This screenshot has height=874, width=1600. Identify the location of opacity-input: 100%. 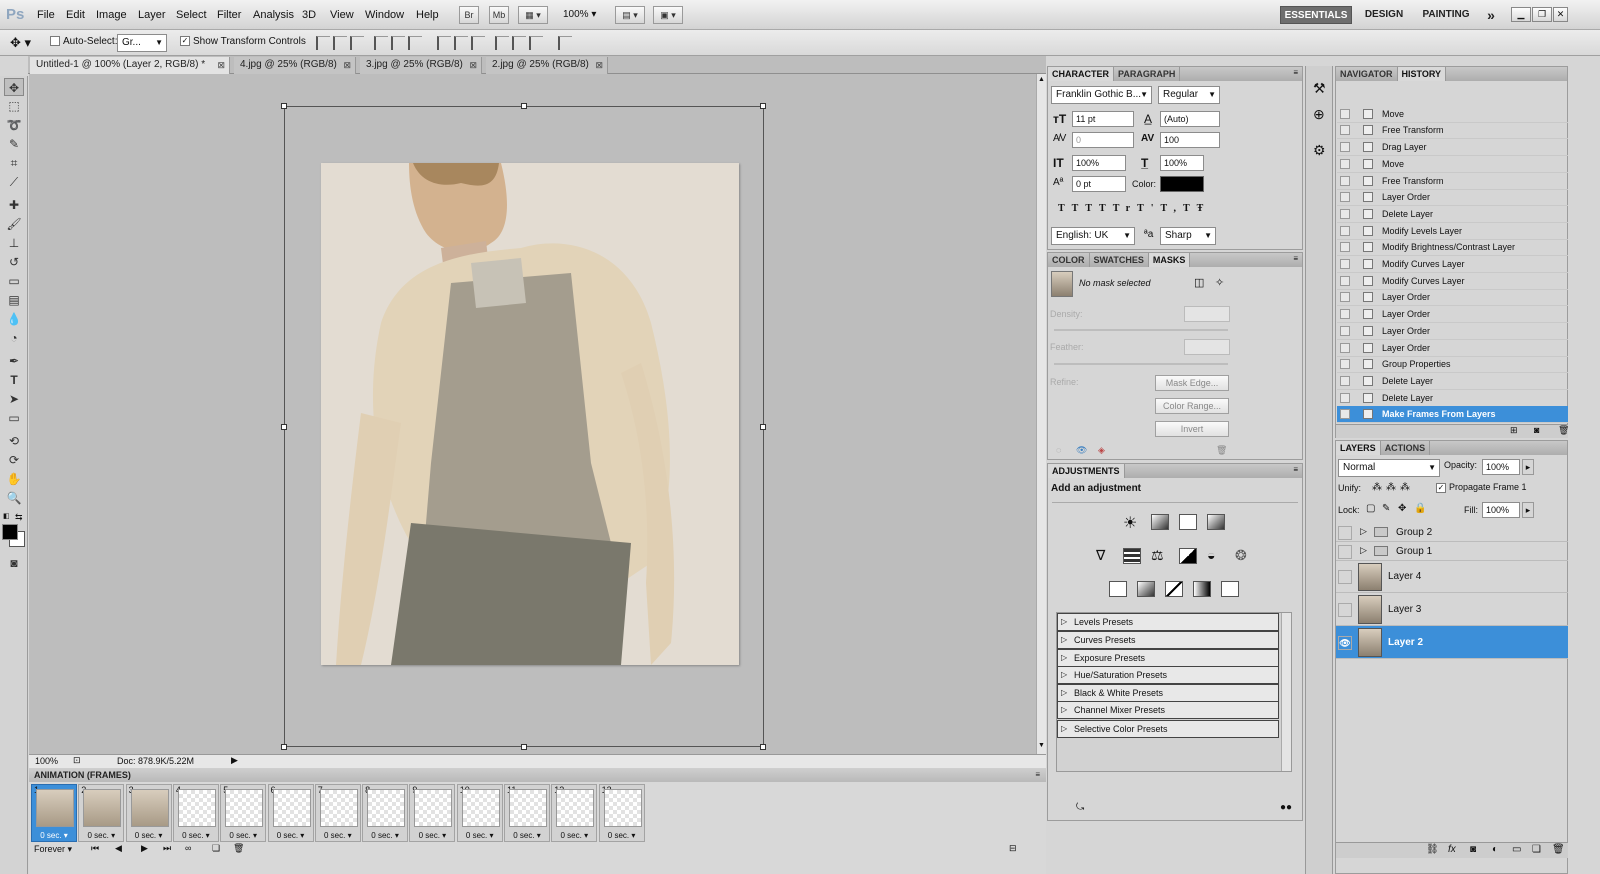
(1501, 467).